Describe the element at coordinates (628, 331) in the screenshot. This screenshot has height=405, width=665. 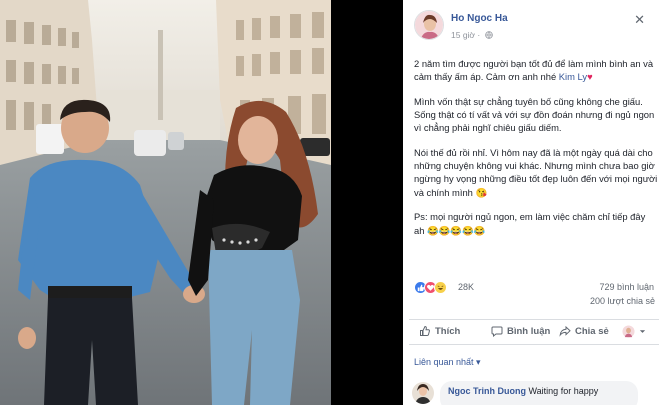
I see `profile-avatar-icon` at that location.